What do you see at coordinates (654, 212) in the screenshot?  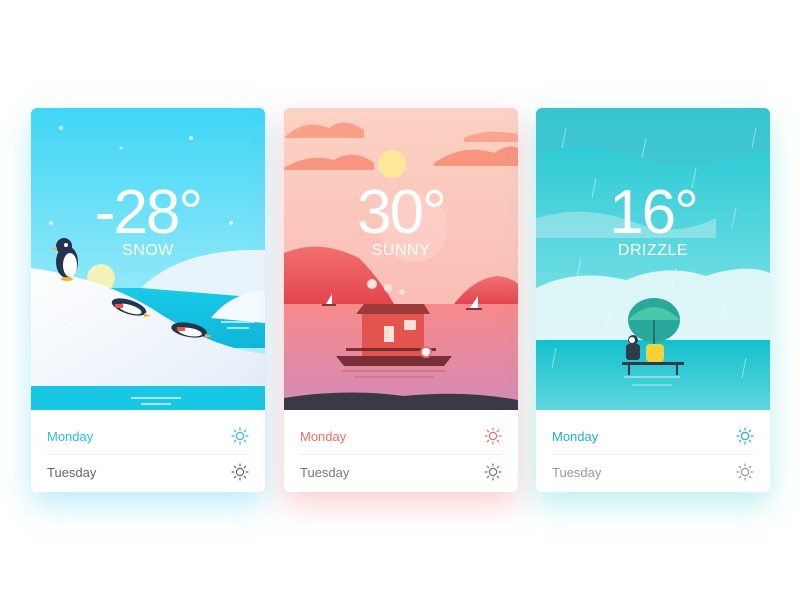 I see `temperature-value: 16°` at bounding box center [654, 212].